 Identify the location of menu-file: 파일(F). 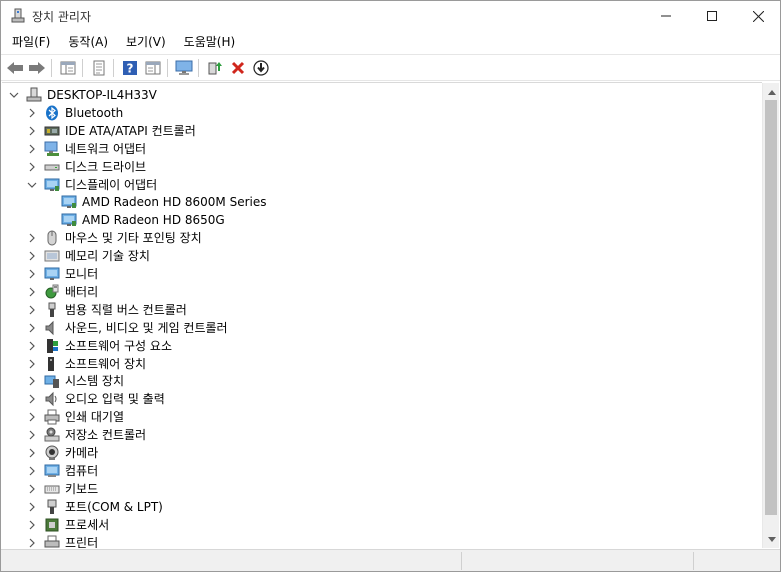
(31, 42).